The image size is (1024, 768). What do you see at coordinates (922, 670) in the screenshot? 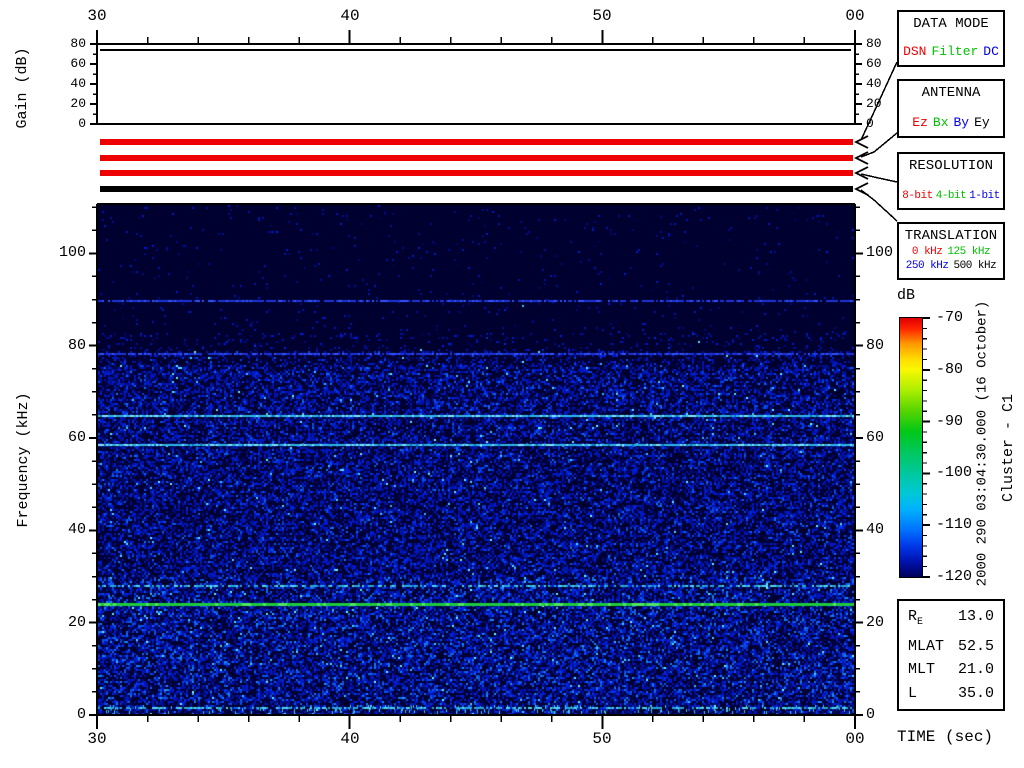
I see `mlt-label: MLT` at bounding box center [922, 670].